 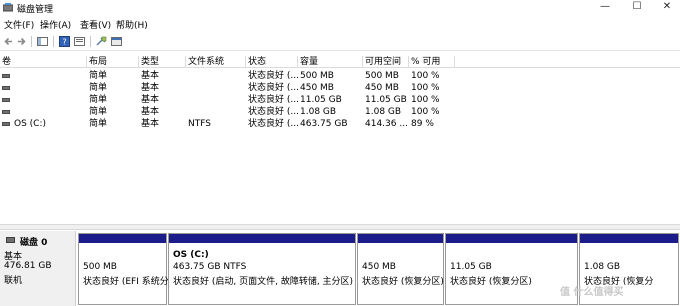 I want to click on toolbar: ?, so click(x=340, y=42).